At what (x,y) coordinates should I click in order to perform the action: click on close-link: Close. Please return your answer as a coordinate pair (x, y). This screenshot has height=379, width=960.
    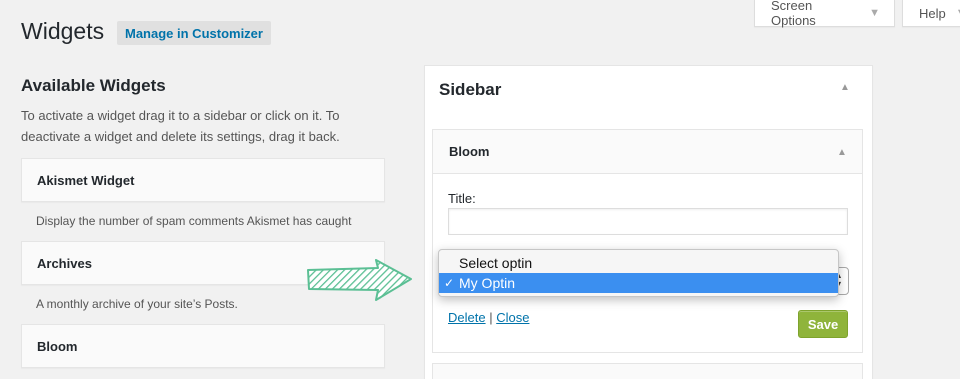
    Looking at the image, I should click on (512, 317).